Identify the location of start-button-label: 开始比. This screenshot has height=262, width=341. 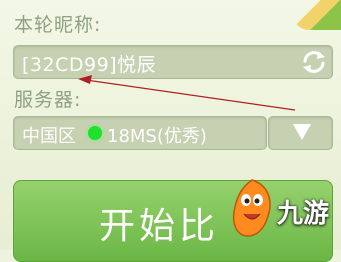
(159, 226).